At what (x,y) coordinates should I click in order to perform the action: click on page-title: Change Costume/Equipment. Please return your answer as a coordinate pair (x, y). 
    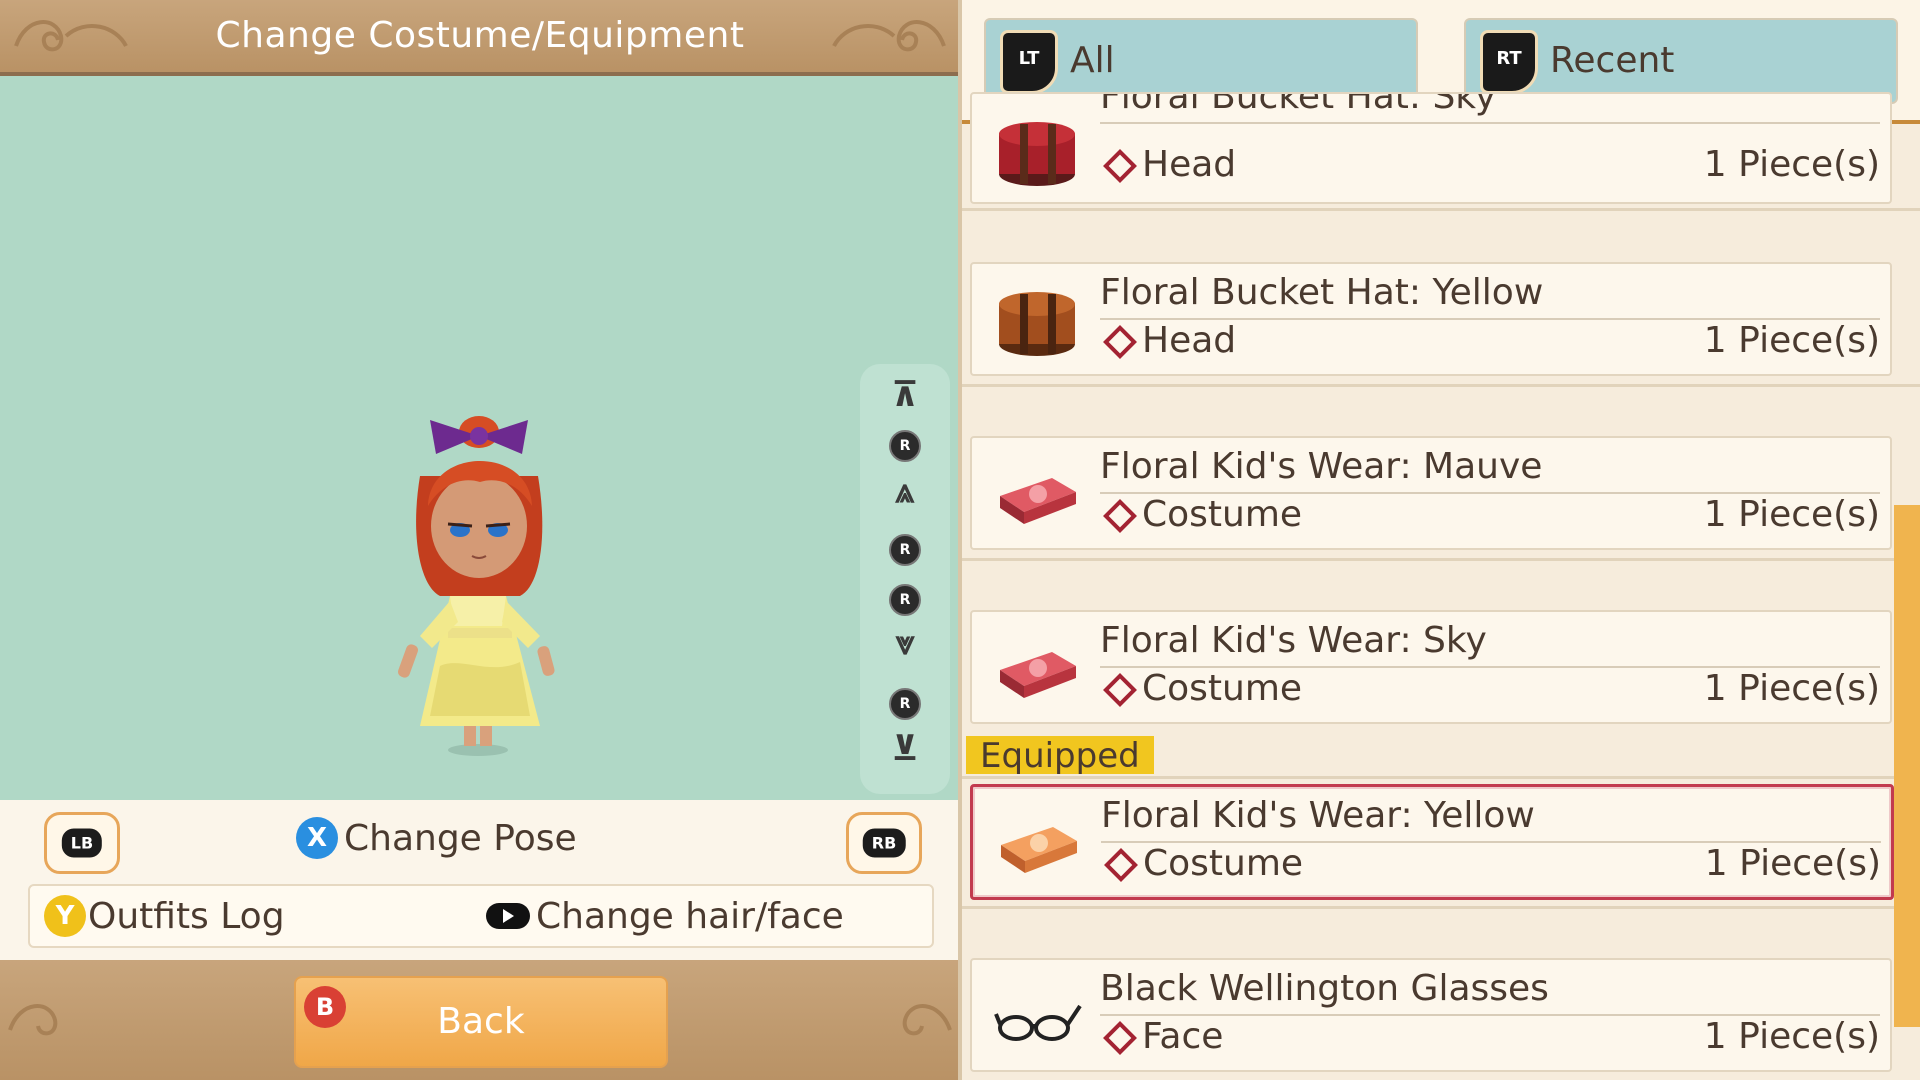
    Looking at the image, I should click on (480, 35).